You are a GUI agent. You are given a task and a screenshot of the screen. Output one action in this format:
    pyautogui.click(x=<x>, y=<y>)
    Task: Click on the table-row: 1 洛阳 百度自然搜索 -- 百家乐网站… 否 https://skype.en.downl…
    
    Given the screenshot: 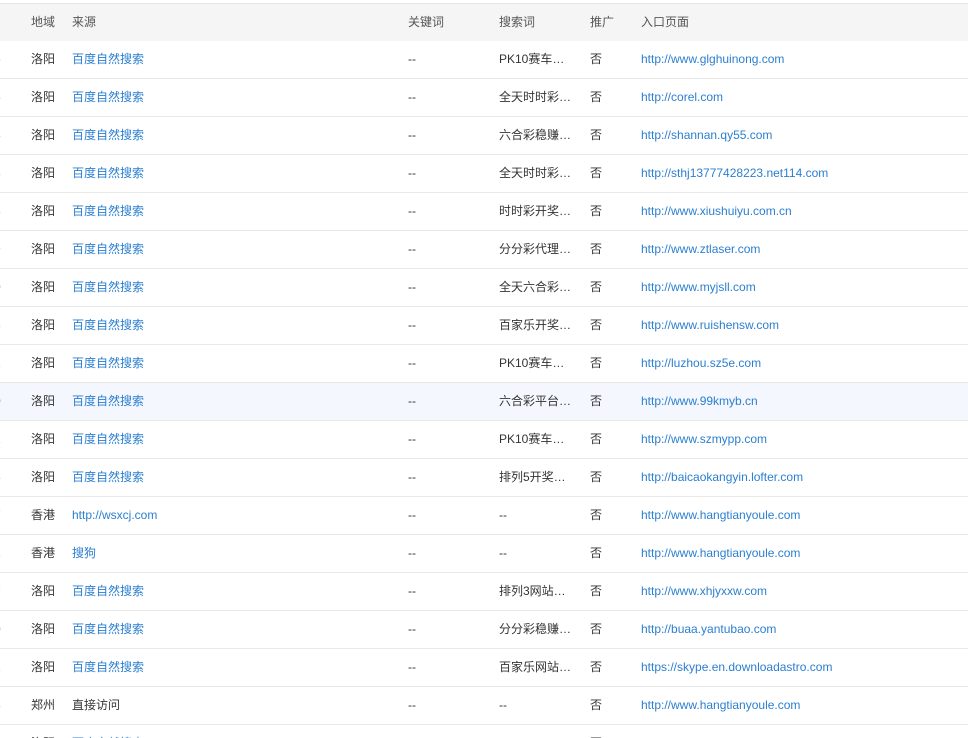 What is the action you would take?
    pyautogui.click(x=484, y=668)
    